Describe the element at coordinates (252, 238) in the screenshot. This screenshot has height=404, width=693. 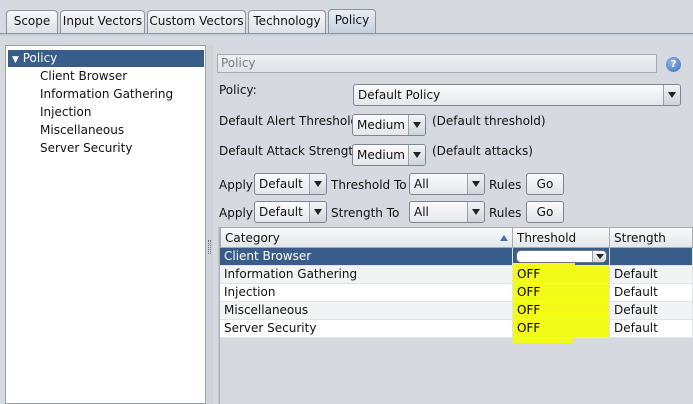
I see `column-category-label: Category` at that location.